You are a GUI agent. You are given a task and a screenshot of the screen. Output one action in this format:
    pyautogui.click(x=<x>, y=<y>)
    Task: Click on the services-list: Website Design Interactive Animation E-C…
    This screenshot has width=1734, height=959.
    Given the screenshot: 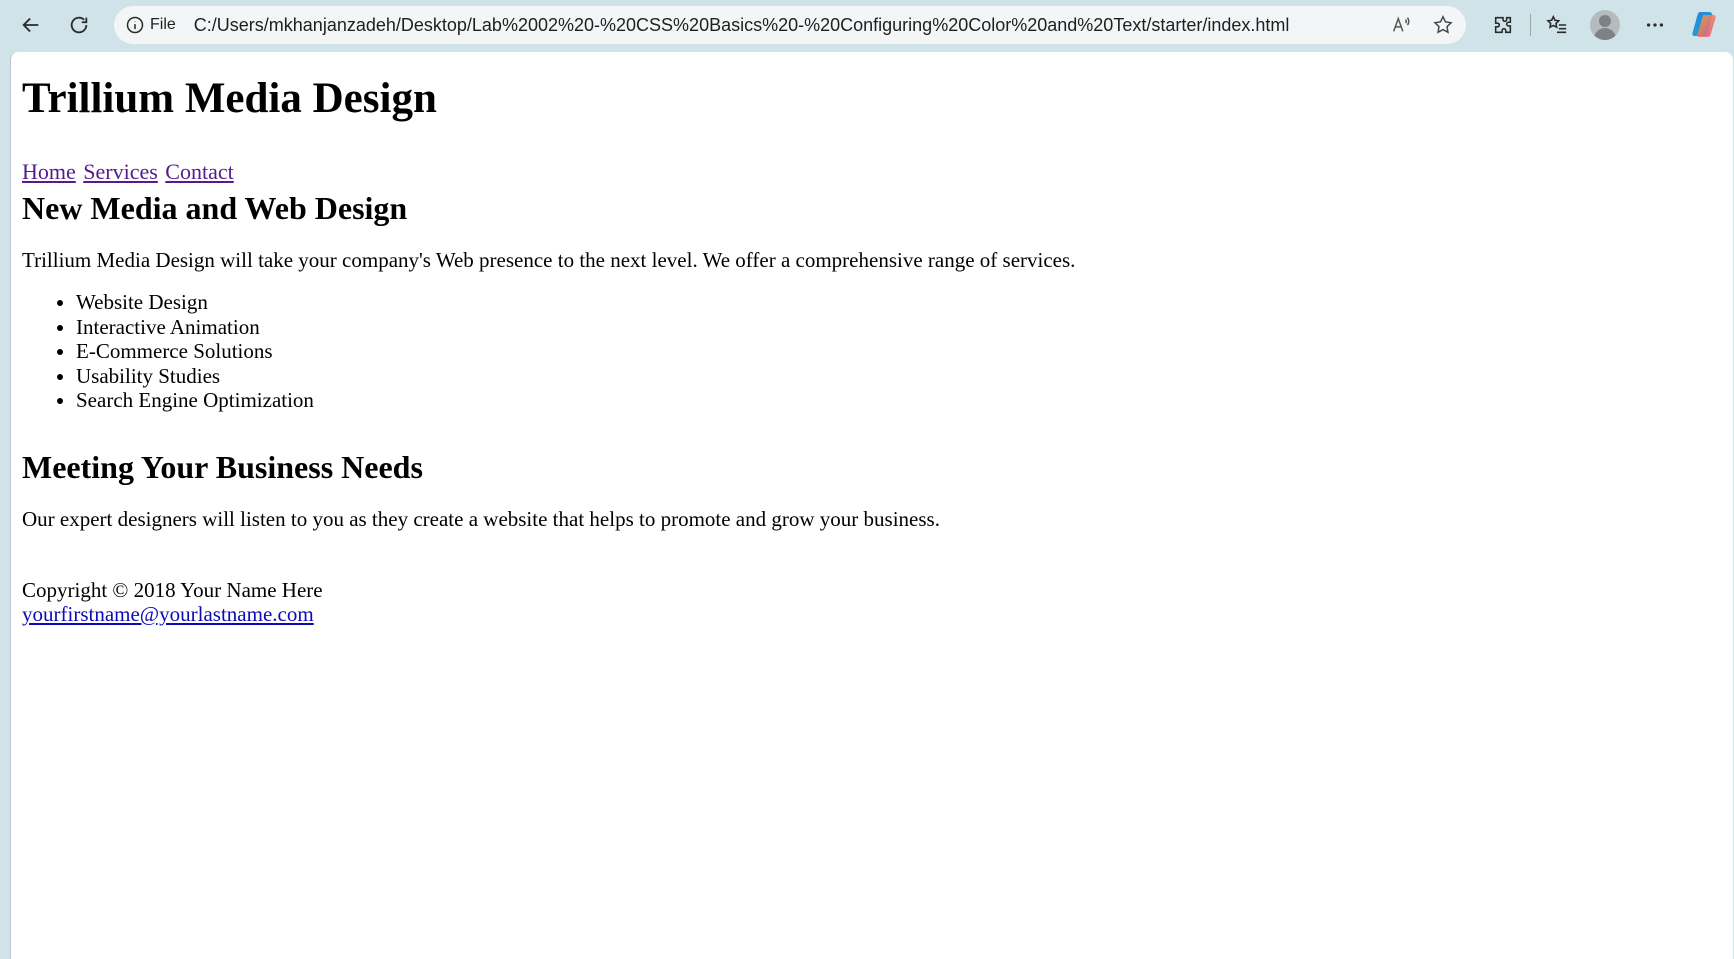 What is the action you would take?
    pyautogui.click(x=168, y=351)
    